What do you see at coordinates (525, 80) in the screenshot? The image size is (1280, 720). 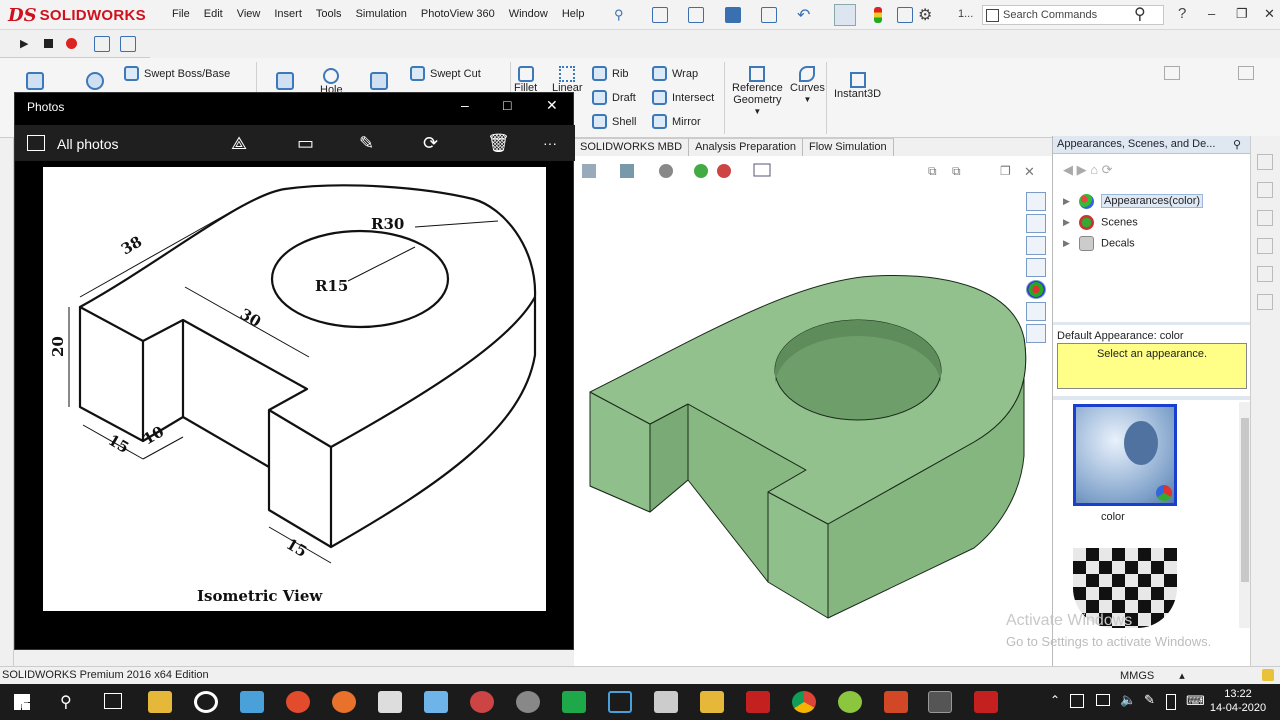 I see `fillet-button: Fillet` at bounding box center [525, 80].